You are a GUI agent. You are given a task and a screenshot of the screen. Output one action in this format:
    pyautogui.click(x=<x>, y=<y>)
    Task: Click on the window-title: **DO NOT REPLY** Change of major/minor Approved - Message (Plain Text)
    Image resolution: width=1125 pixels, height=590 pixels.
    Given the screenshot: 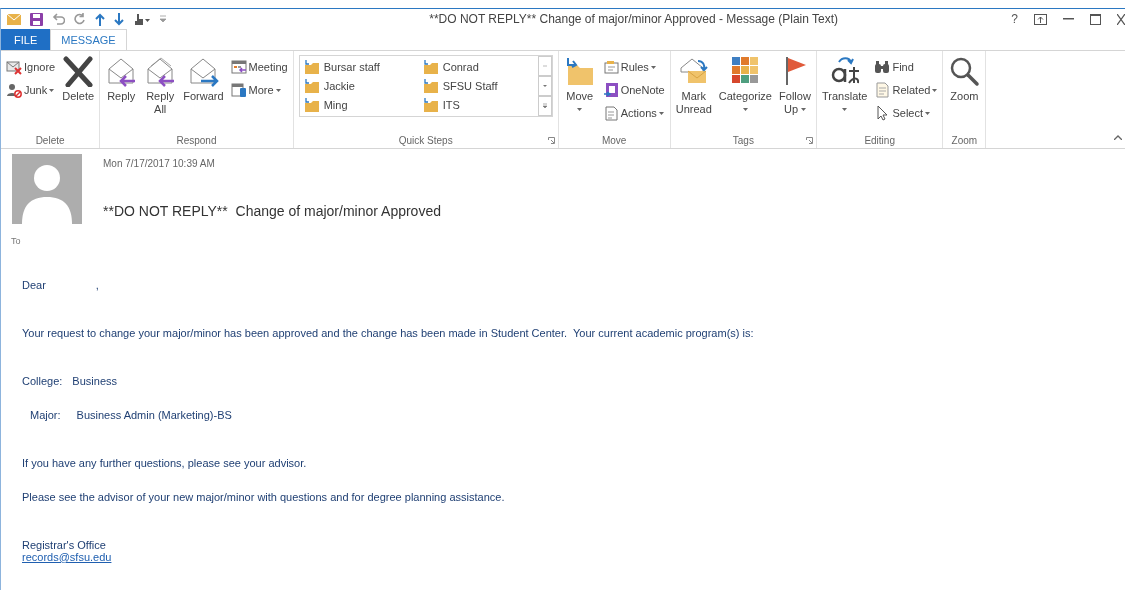 What is the action you would take?
    pyautogui.click(x=634, y=19)
    